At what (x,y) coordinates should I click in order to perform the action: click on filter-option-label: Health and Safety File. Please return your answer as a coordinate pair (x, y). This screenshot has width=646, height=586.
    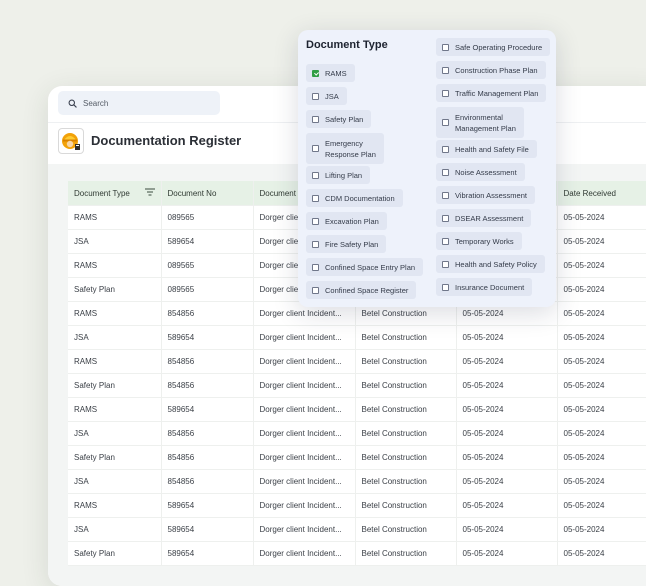
    Looking at the image, I should click on (492, 149).